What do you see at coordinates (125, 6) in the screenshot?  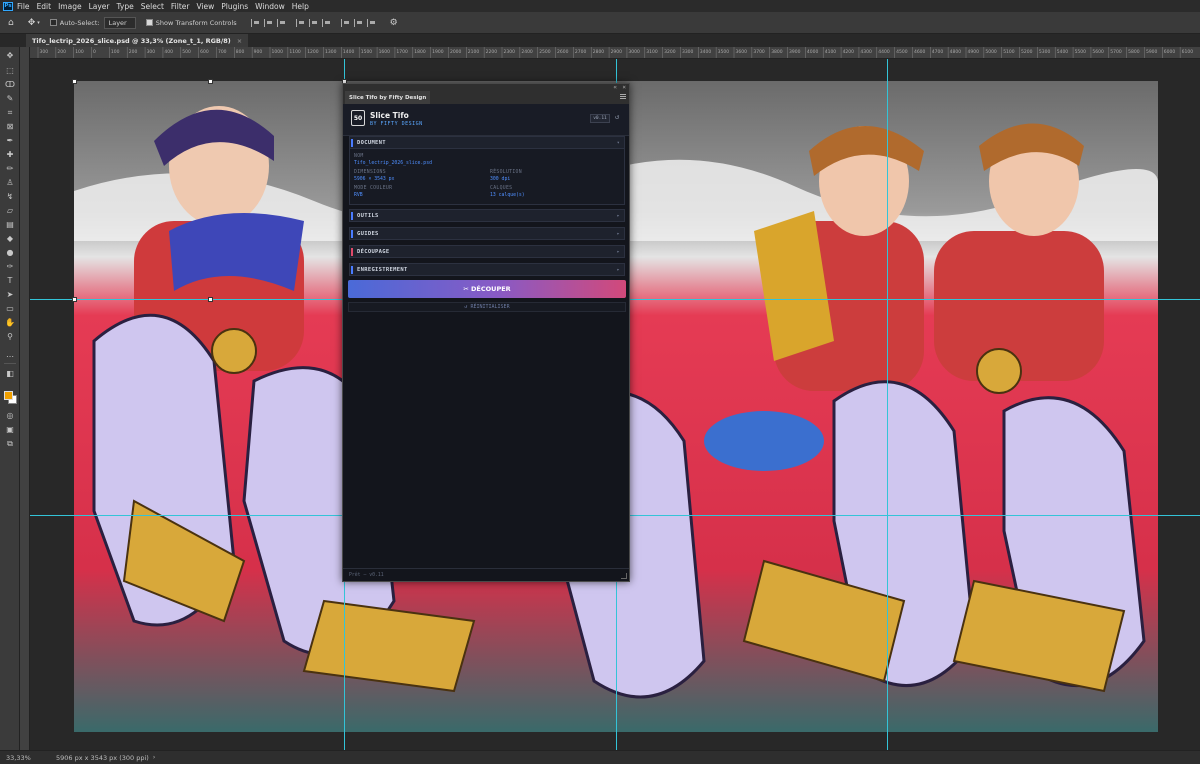 I see `menu-type: Type` at bounding box center [125, 6].